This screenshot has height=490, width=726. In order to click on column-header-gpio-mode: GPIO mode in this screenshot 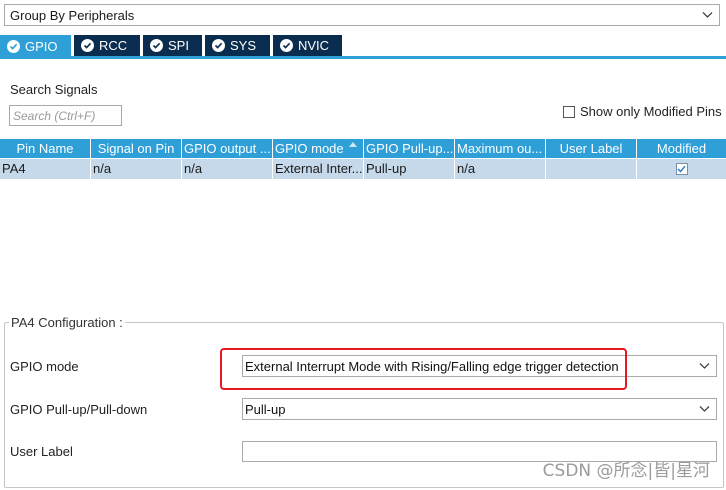, I will do `click(318, 148)`.